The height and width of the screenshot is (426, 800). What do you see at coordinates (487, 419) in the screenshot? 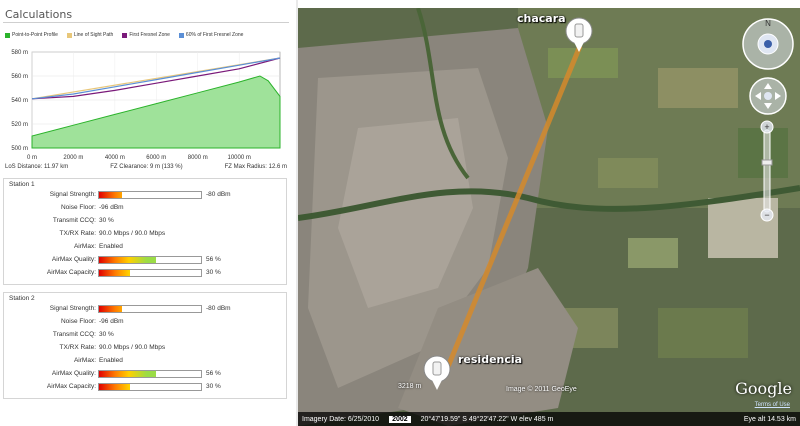
I see `cursor-coordinates: 20°47'19.59" S 49°22'47.22" W elev 485 m` at bounding box center [487, 419].